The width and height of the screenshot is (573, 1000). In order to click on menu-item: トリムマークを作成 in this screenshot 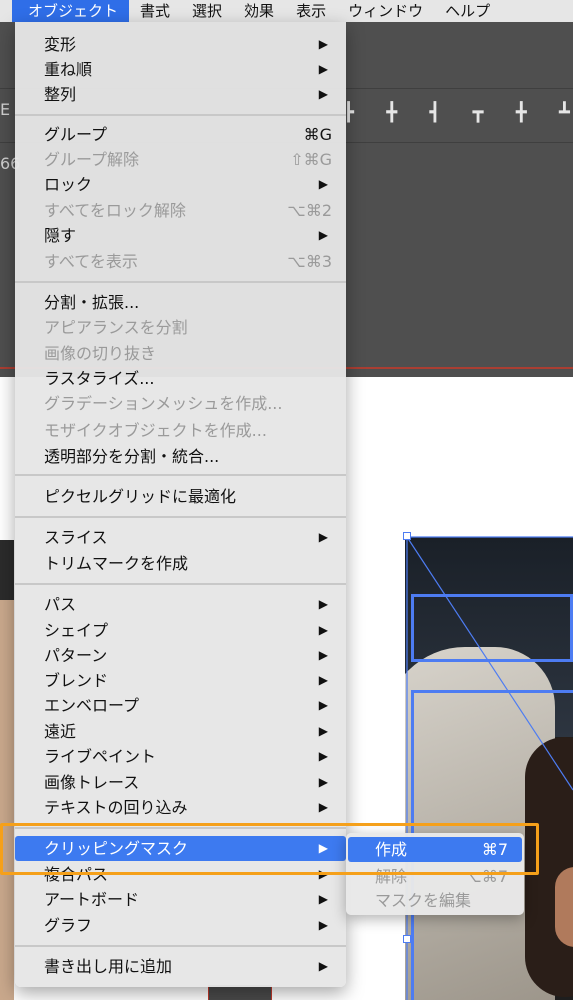, I will do `click(180, 563)`.